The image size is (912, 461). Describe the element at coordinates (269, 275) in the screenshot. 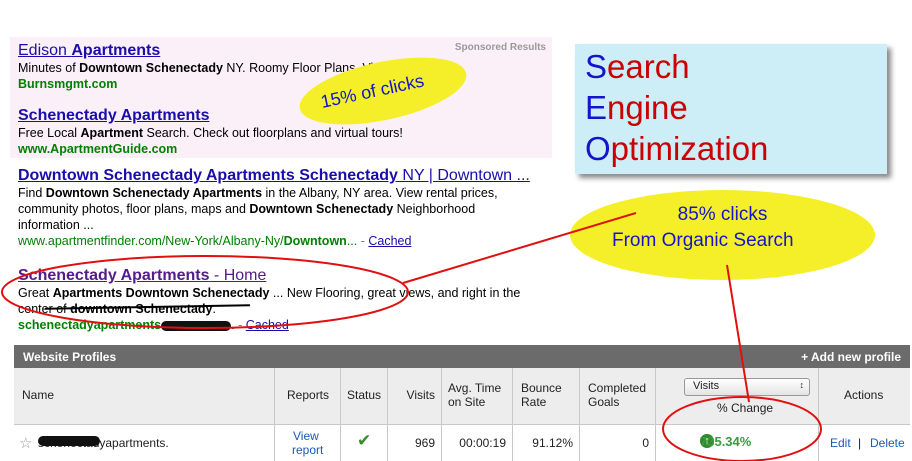

I see `organic-title-link: Schenectady Apartments - Home` at that location.